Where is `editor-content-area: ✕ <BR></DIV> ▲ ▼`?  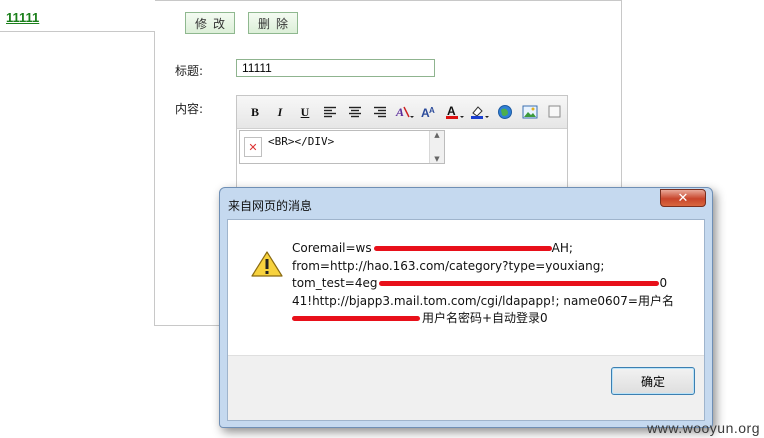
editor-content-area: ✕ <BR></DIV> ▲ ▼ is located at coordinates (342, 147).